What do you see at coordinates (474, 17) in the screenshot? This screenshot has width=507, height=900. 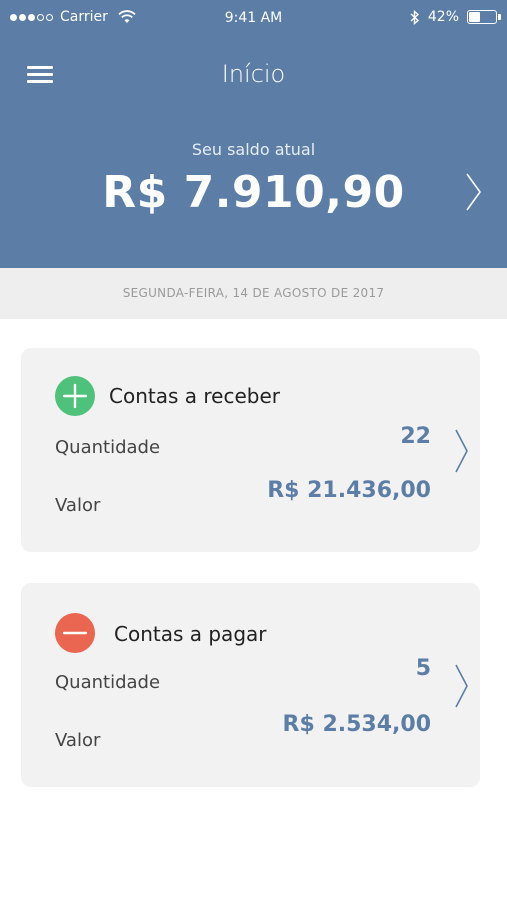 I see `battery-fill` at bounding box center [474, 17].